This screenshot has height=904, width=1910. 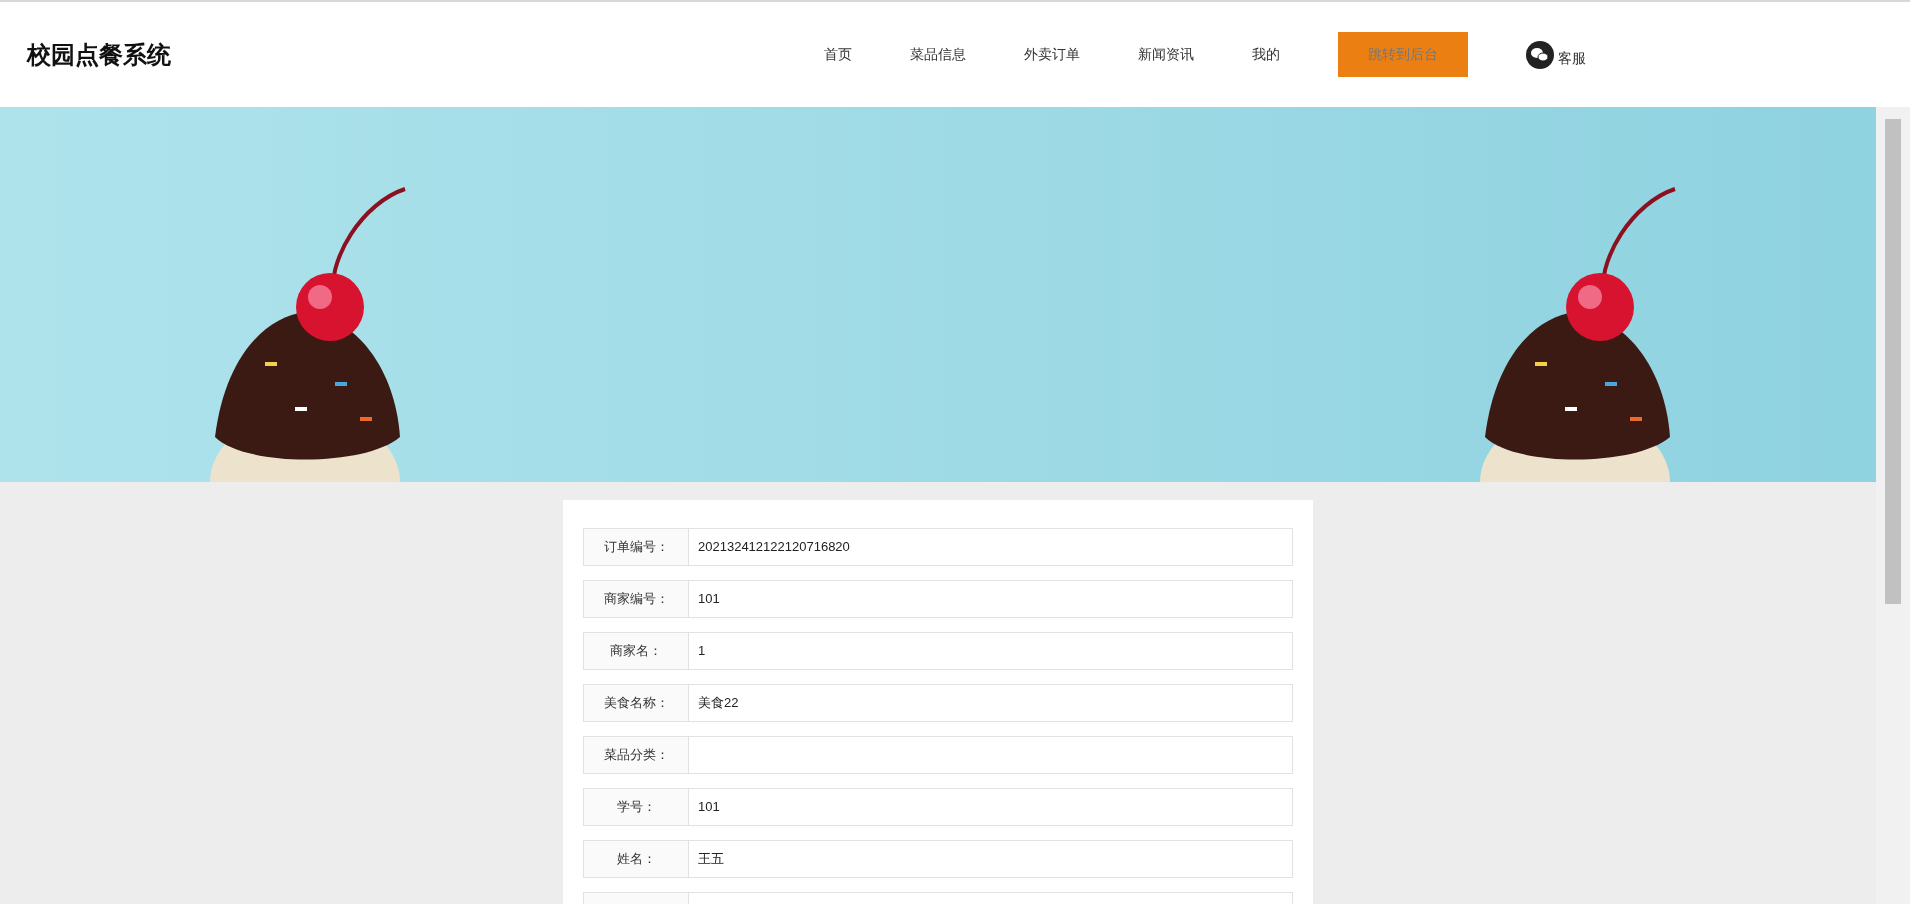 I want to click on field-label: 订单编号：, so click(x=636, y=547).